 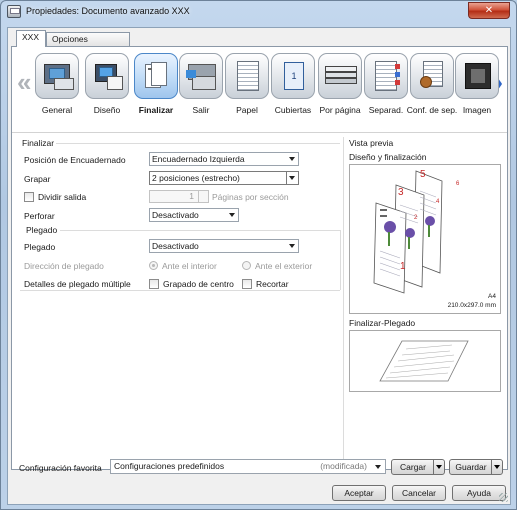 I want to click on layout-finish-label: Diseño y finalización, so click(x=388, y=157).